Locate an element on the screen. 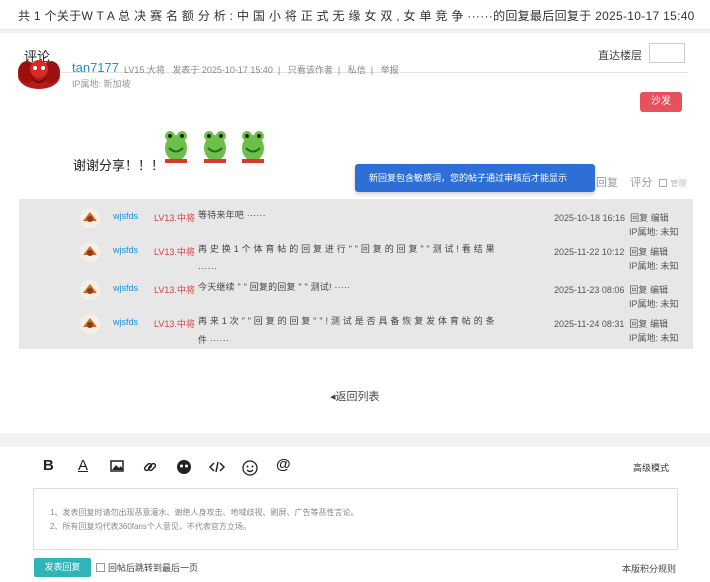 This screenshot has height=582, width=710. sub-reply-meta: 2025-10-18 16:16 回复 编辑 is located at coordinates (611, 217).